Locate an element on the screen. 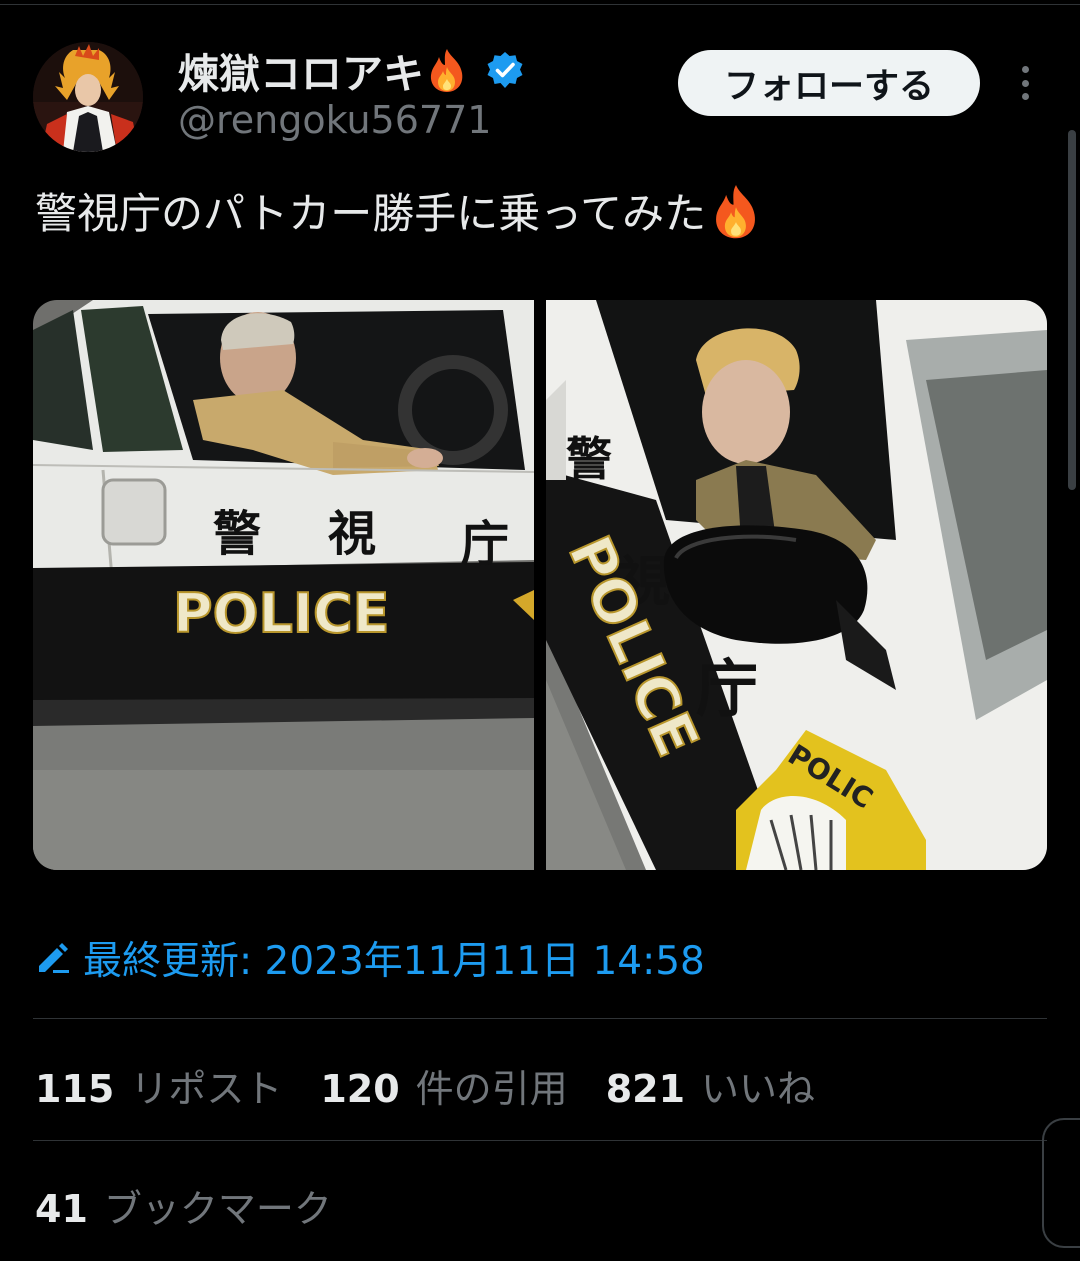 The image size is (1080, 1261). car-kanji-v3: 庁 is located at coordinates (727, 688).